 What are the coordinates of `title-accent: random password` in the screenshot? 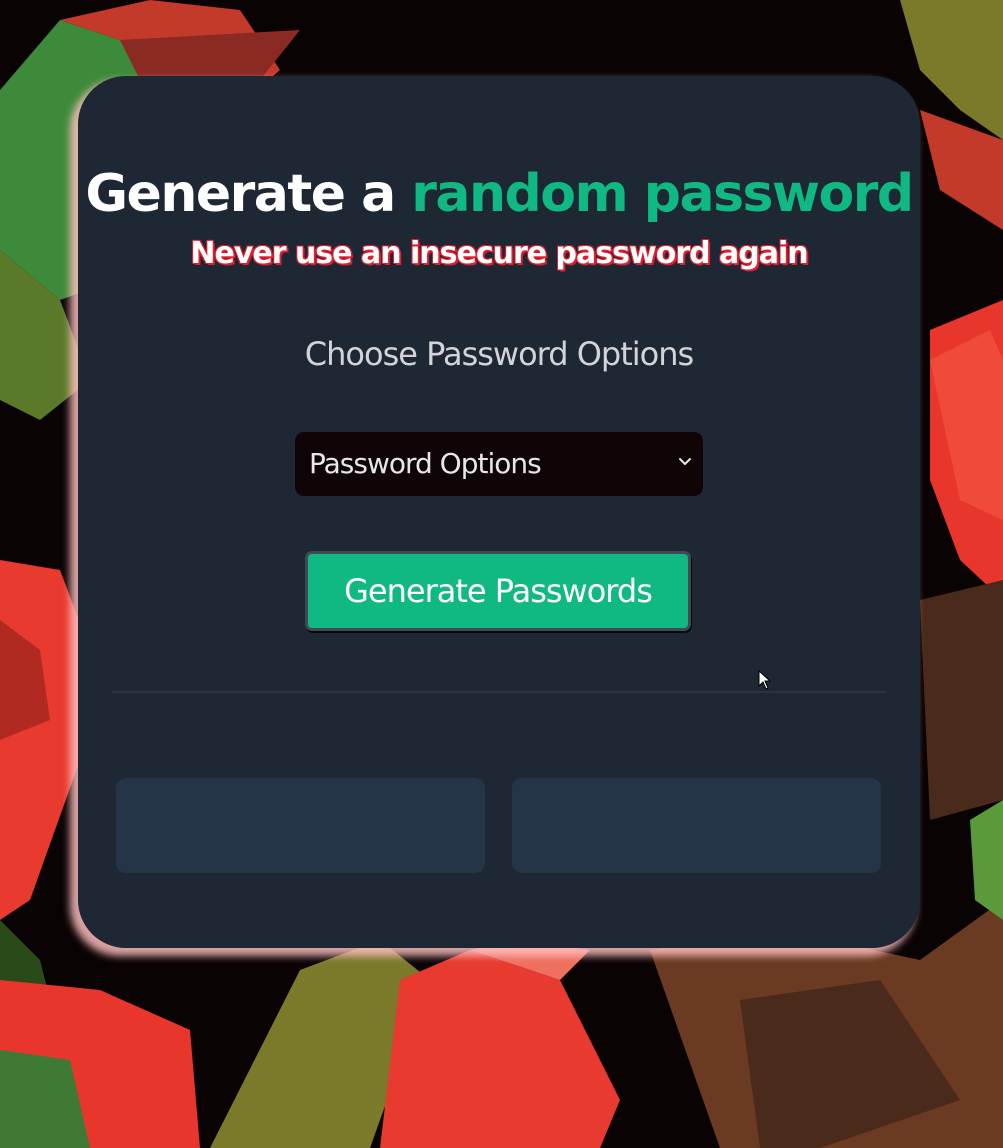 It's located at (662, 194).